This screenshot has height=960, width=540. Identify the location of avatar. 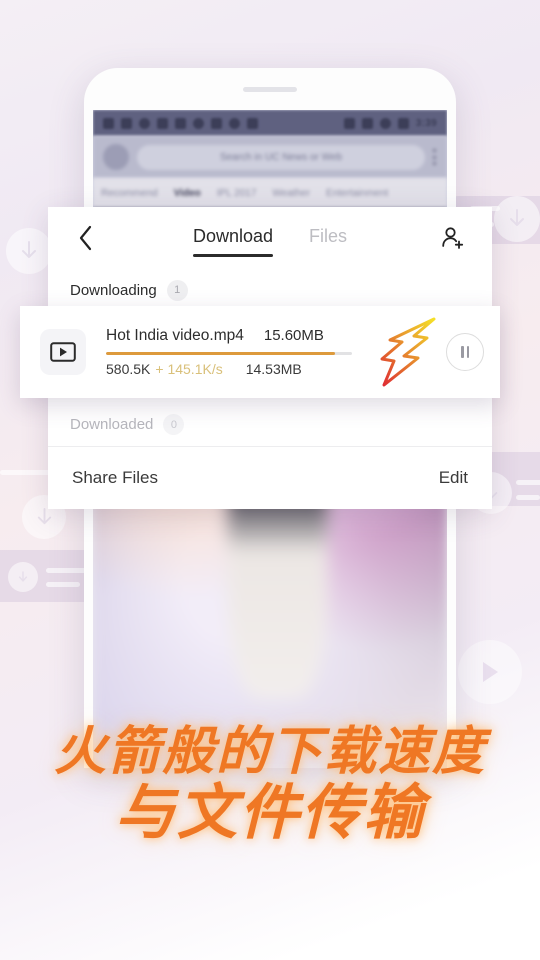
(116, 157).